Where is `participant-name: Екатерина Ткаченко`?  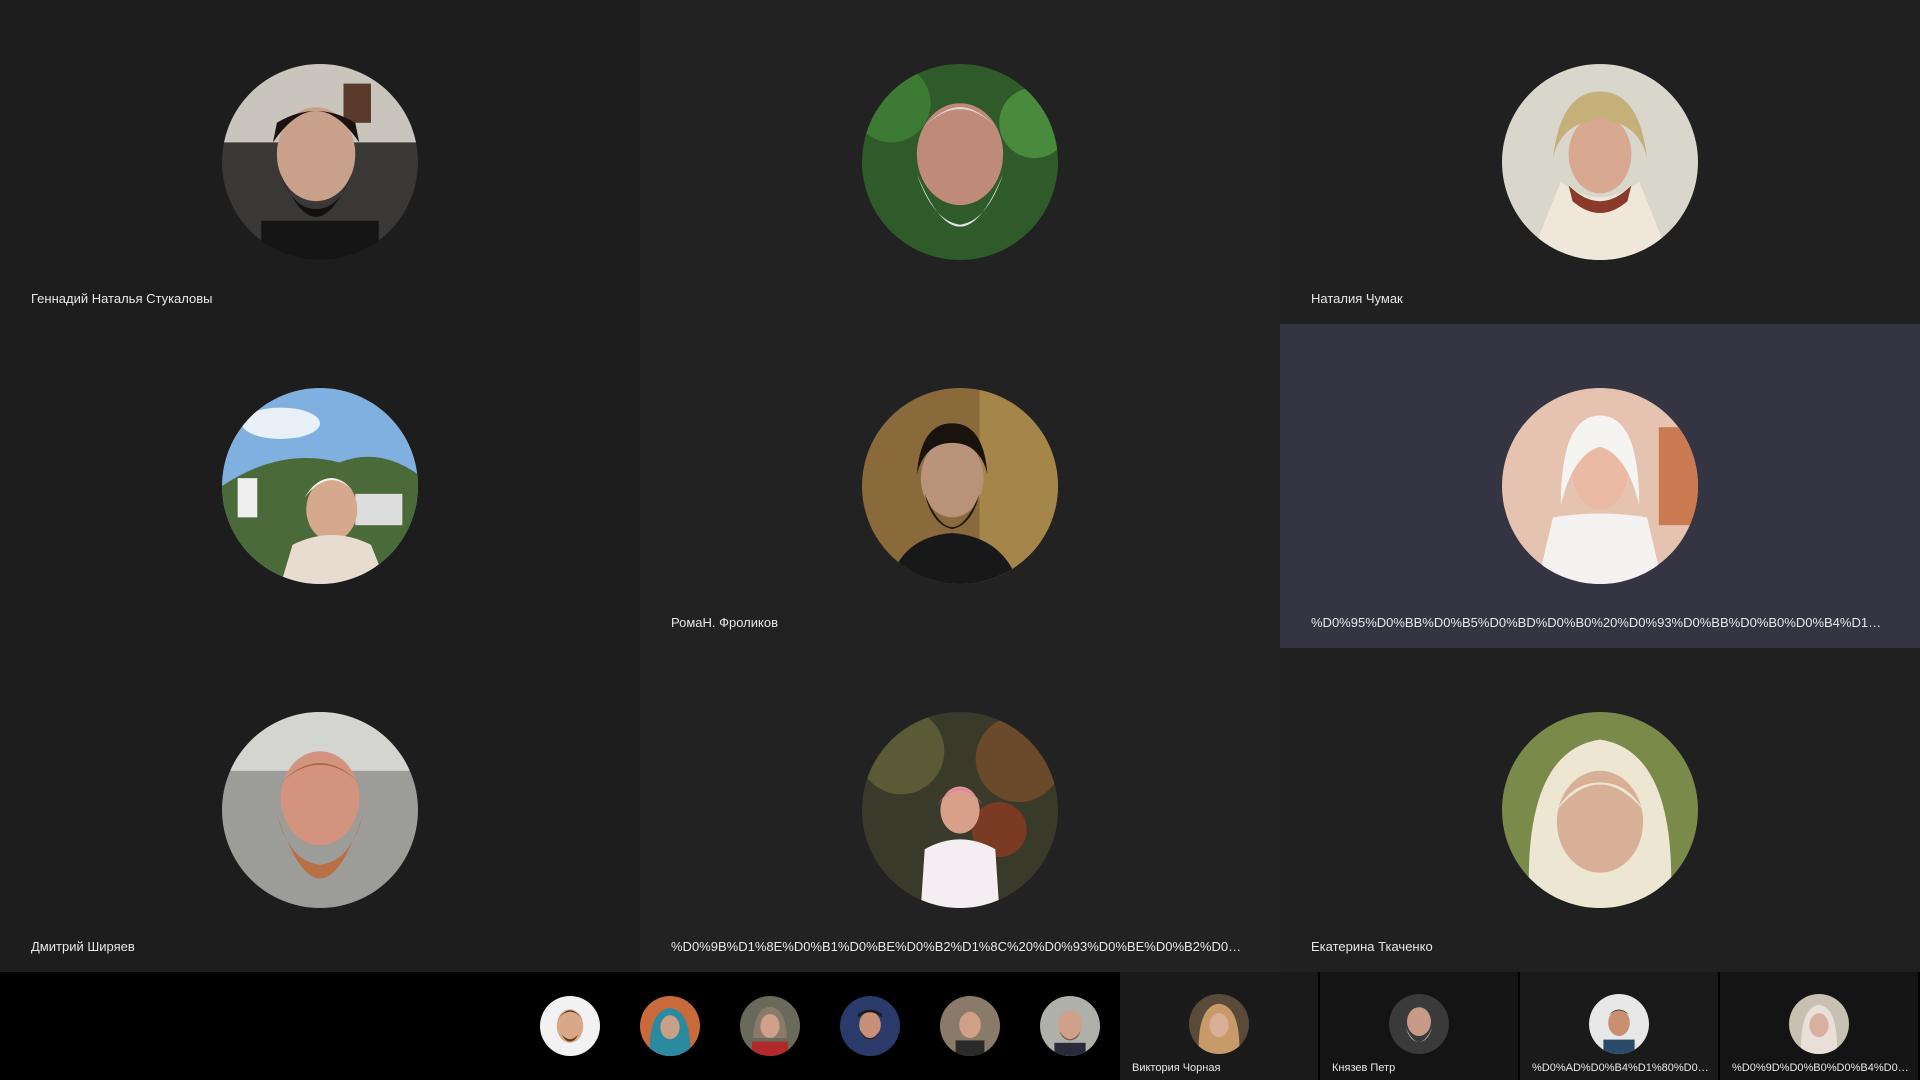 participant-name: Екатерина Ткаченко is located at coordinates (1372, 946).